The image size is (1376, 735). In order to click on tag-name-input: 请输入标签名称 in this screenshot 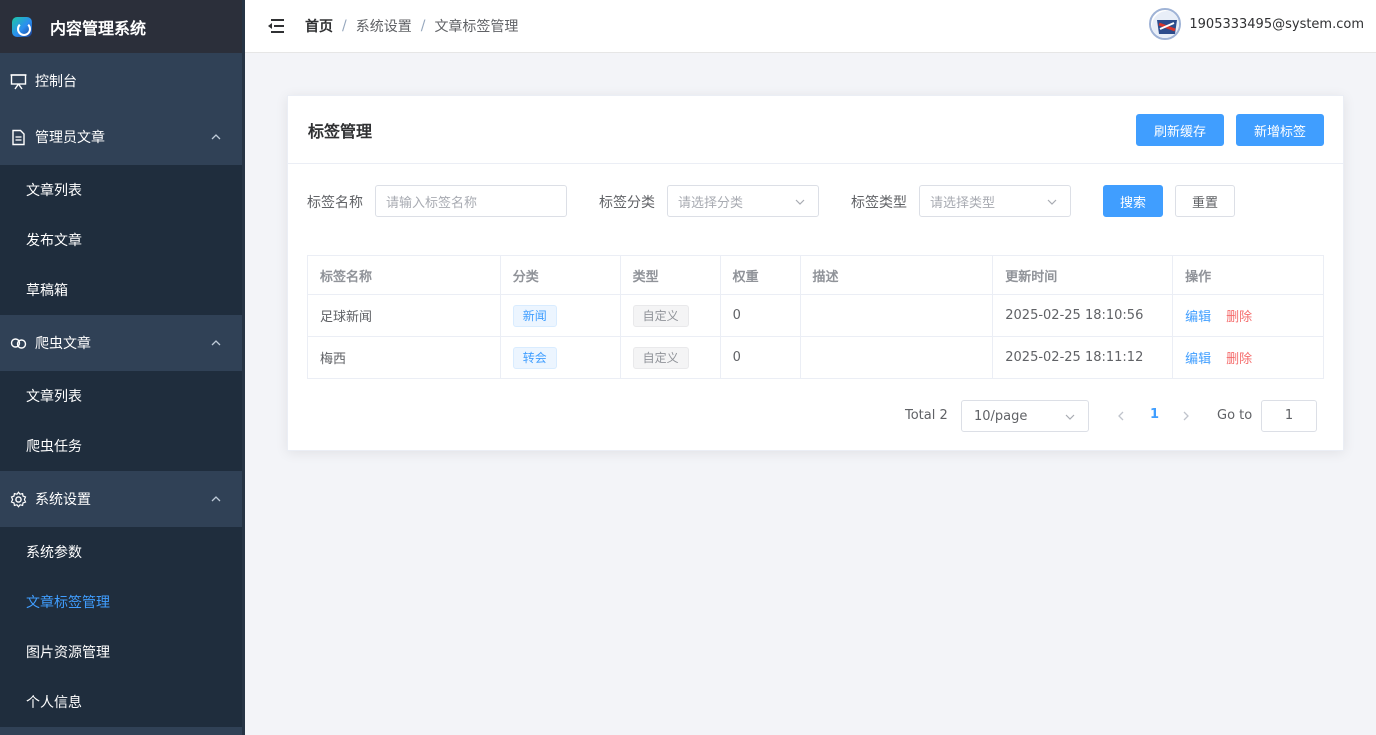, I will do `click(471, 201)`.